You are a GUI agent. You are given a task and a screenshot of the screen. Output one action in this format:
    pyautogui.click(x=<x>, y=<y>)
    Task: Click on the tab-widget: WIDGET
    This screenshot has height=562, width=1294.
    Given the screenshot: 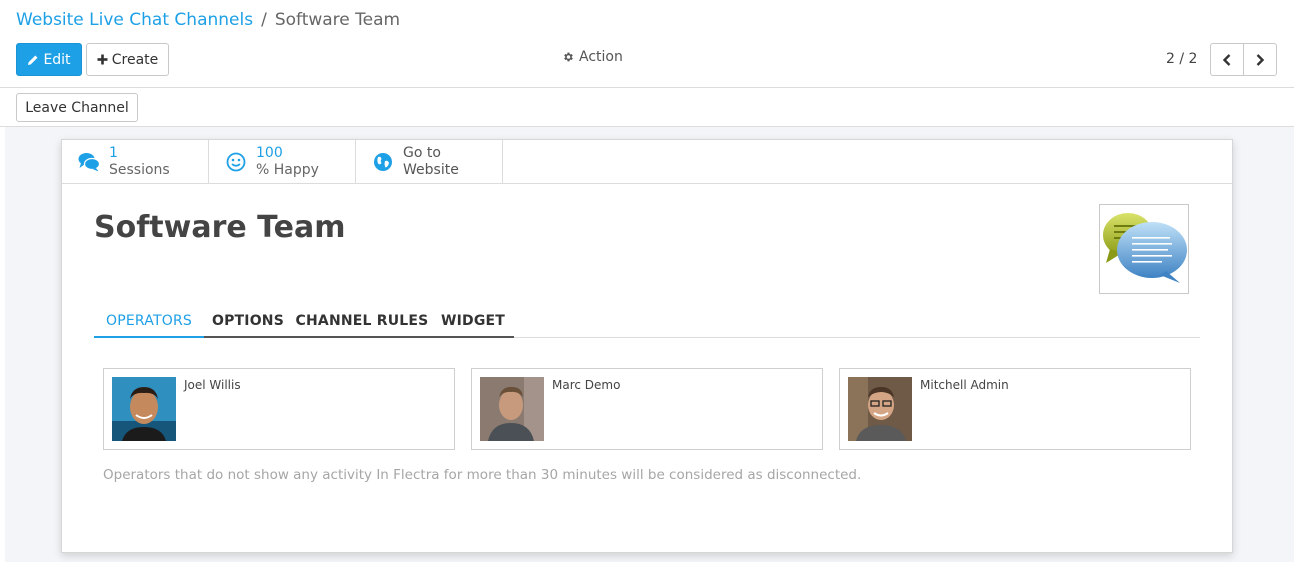 What is the action you would take?
    pyautogui.click(x=473, y=321)
    